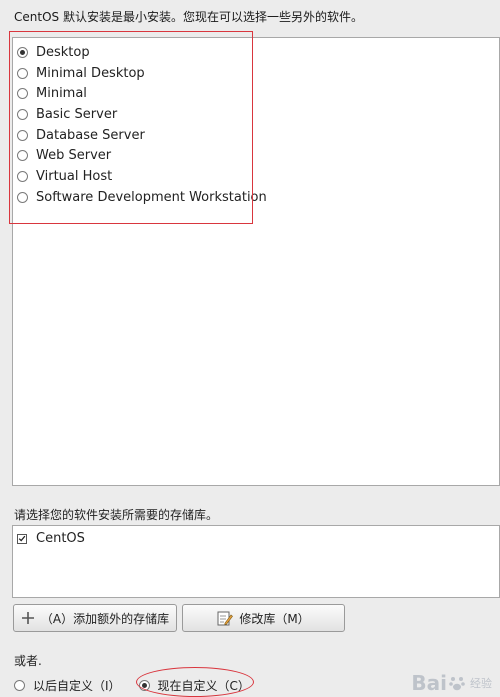 The image size is (500, 697). Describe the element at coordinates (429, 683) in the screenshot. I see `watermark-brand: Bai` at that location.